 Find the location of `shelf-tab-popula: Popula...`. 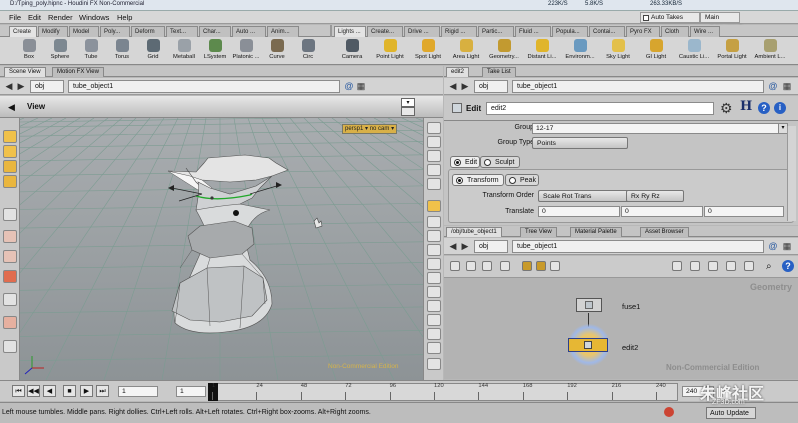

shelf-tab-popula: Popula... is located at coordinates (570, 31).